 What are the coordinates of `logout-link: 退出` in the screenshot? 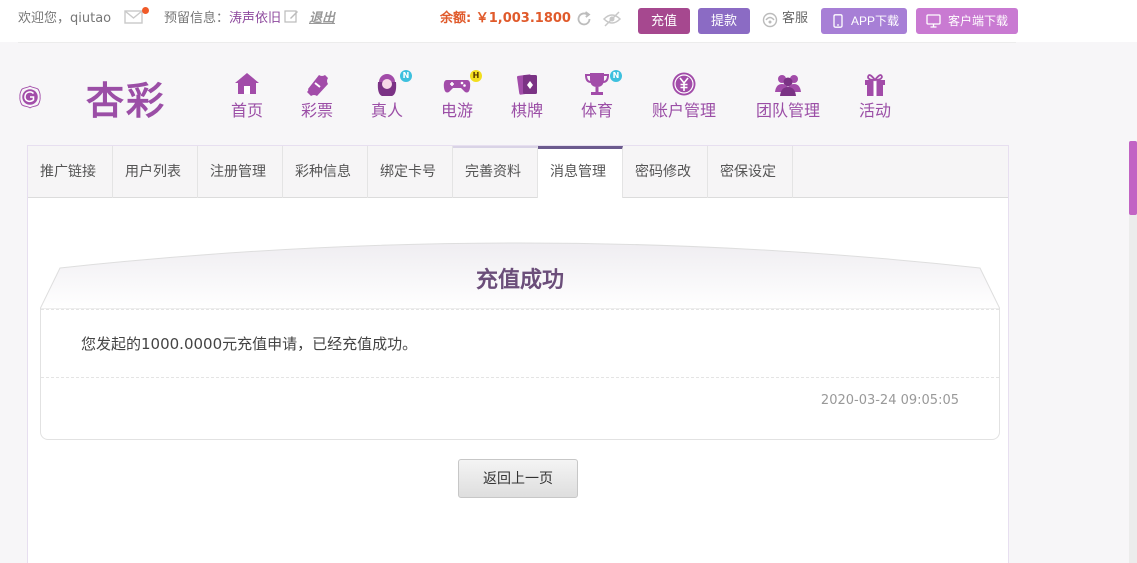 It's located at (322, 19).